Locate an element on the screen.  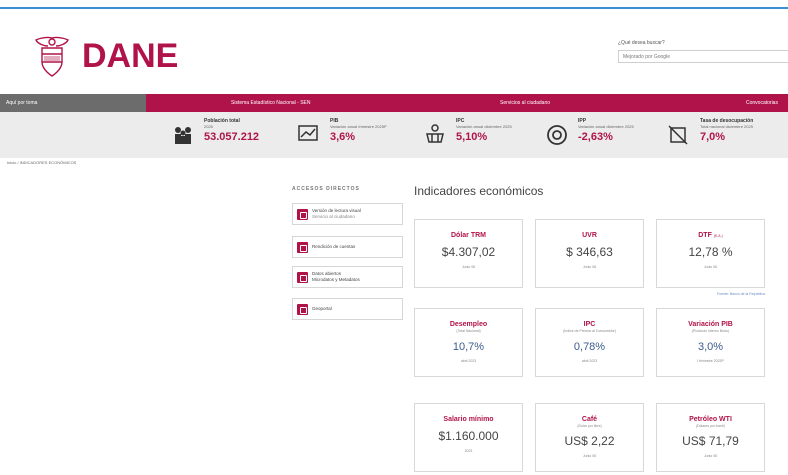
indicator-sub: (Dólares por barril) is located at coordinates (710, 426).